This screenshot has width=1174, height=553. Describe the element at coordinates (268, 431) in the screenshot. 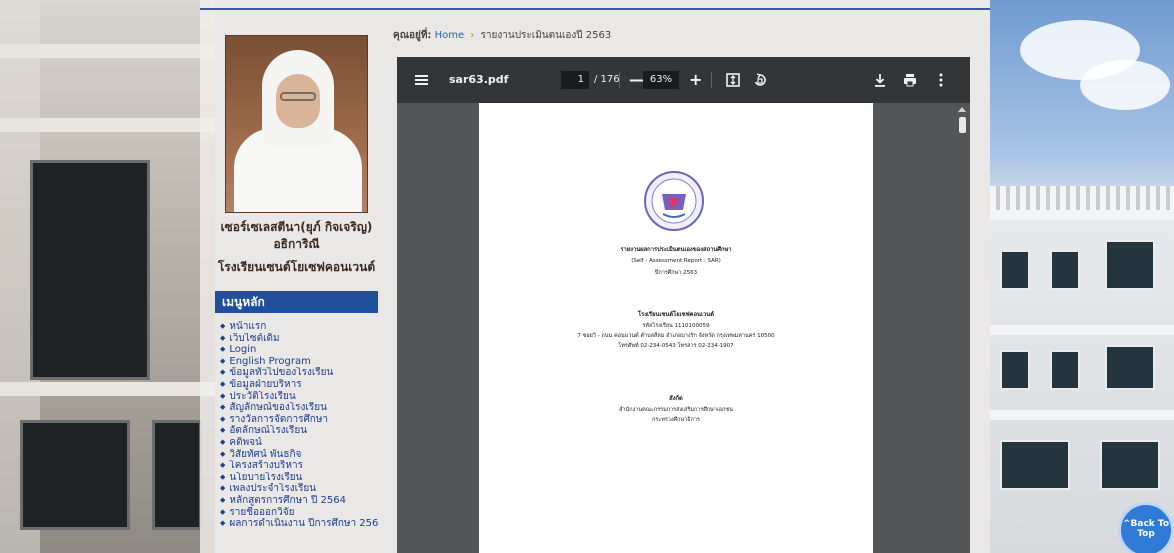

I see `menu-item-label: อัตลักษณ์โรงเรียน` at that location.